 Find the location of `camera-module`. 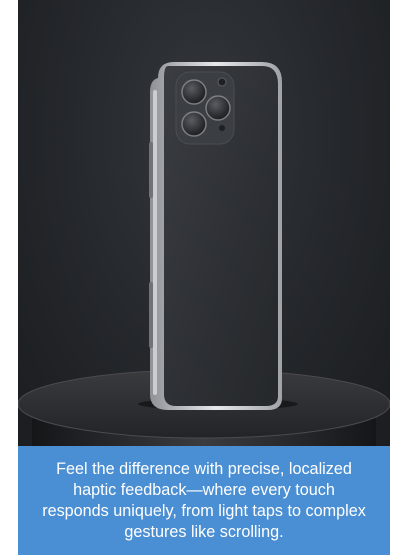

camera-module is located at coordinates (205, 108).